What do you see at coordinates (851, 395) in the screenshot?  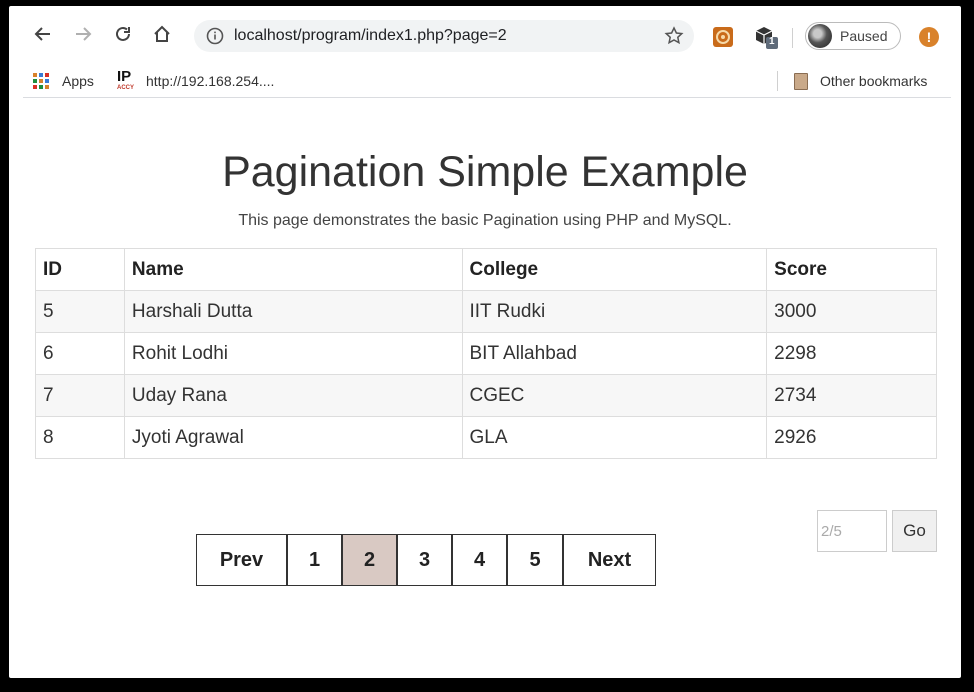 I see `cell-score: 2734` at bounding box center [851, 395].